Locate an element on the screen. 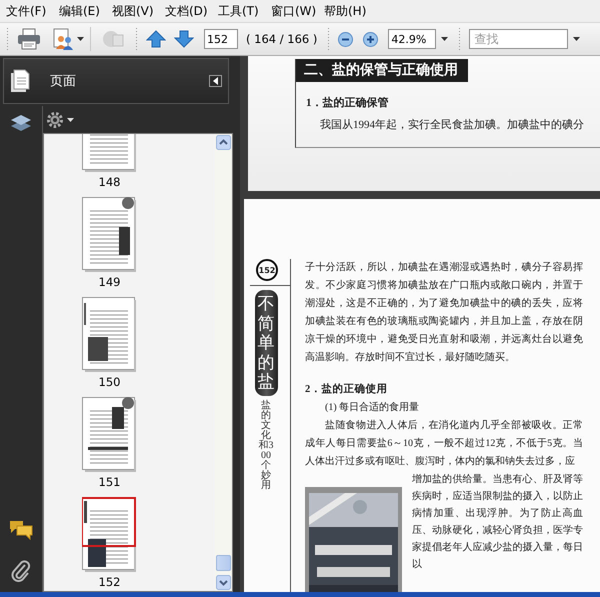 The height and width of the screenshot is (597, 600). page-number-label: 149 is located at coordinates (109, 282).